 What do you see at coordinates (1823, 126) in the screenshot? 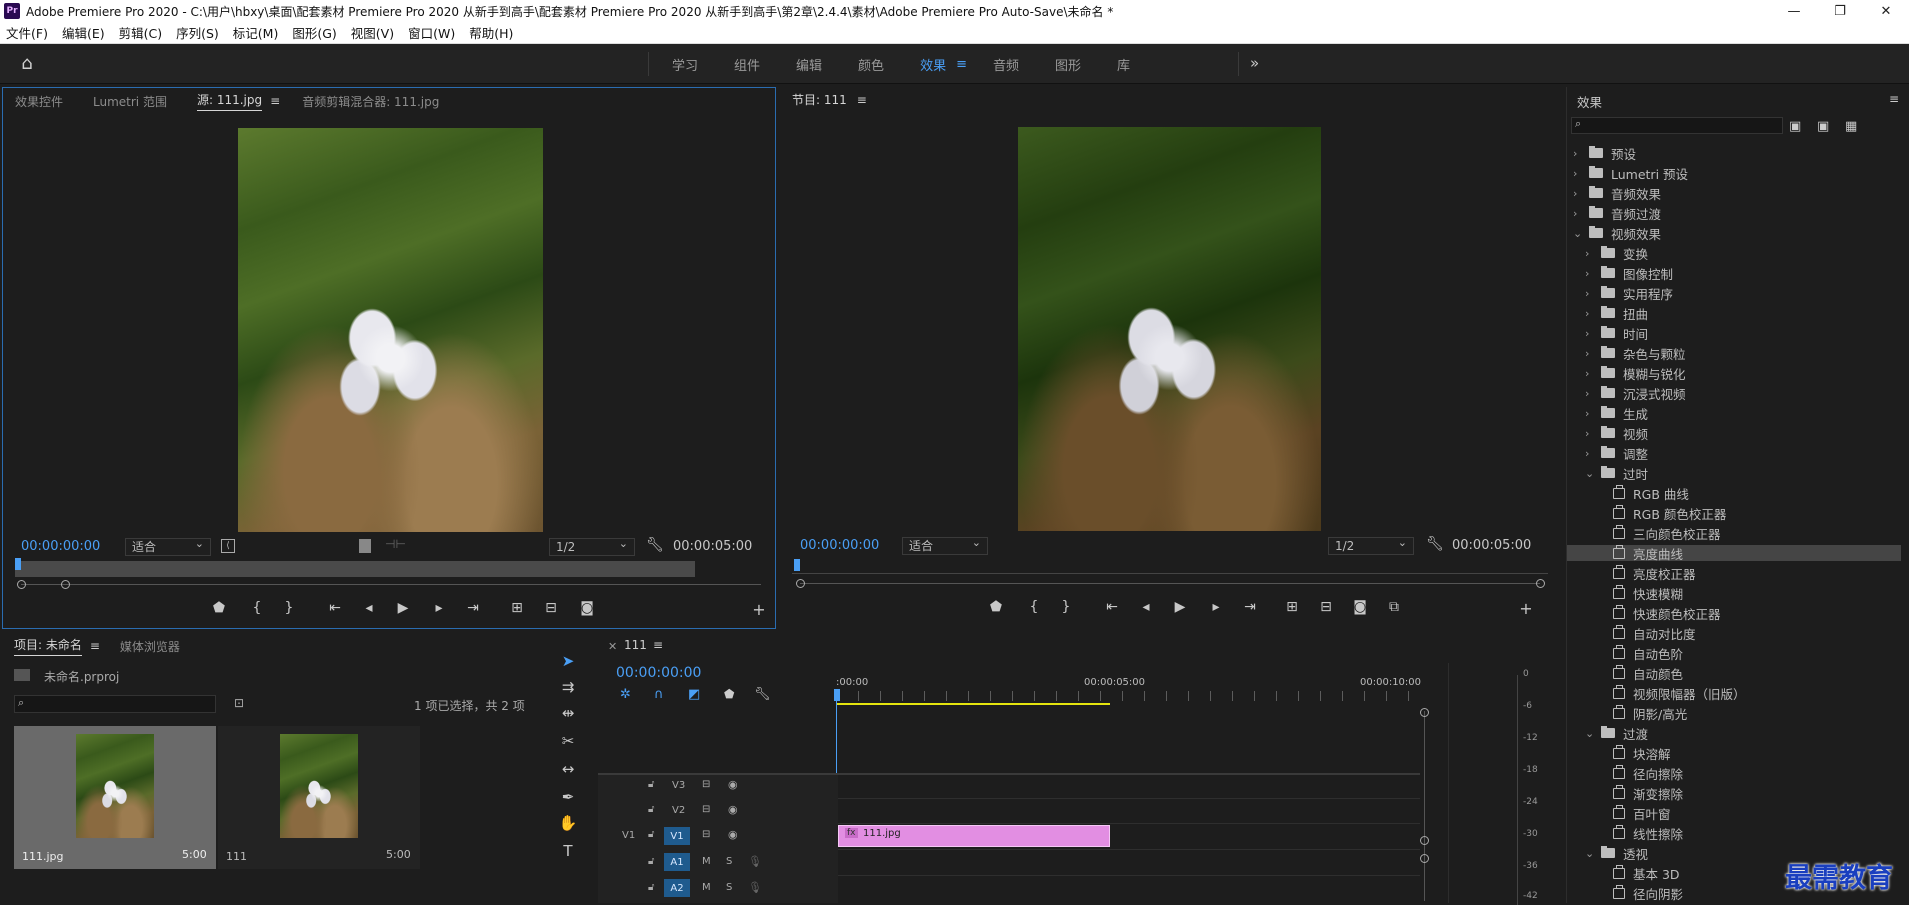
I see `32bit-effects-icon: ▣` at bounding box center [1823, 126].